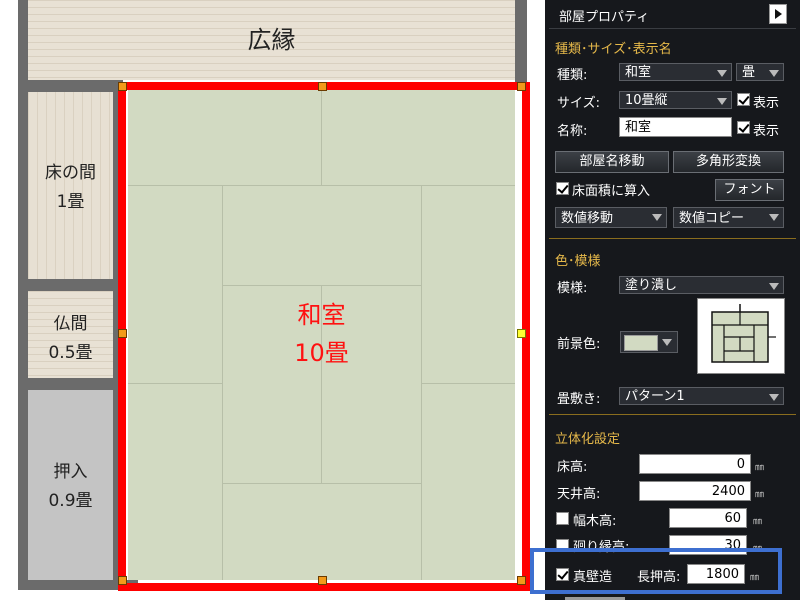 The height and width of the screenshot is (600, 800). I want to click on wall-right-top, so click(521, 41).